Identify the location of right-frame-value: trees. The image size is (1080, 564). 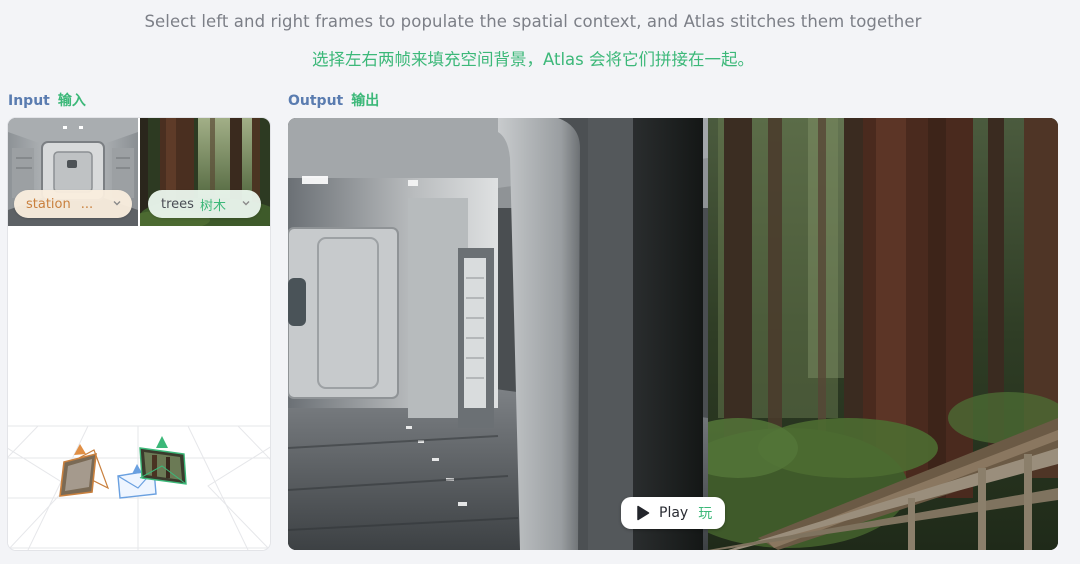
(177, 204).